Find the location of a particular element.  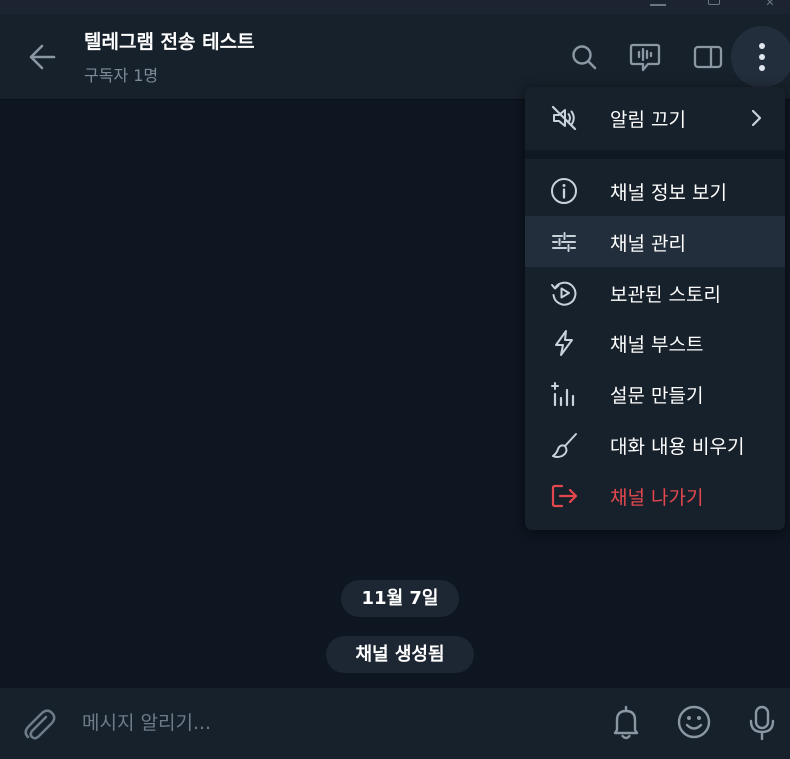

poll-icon is located at coordinates (563, 394).